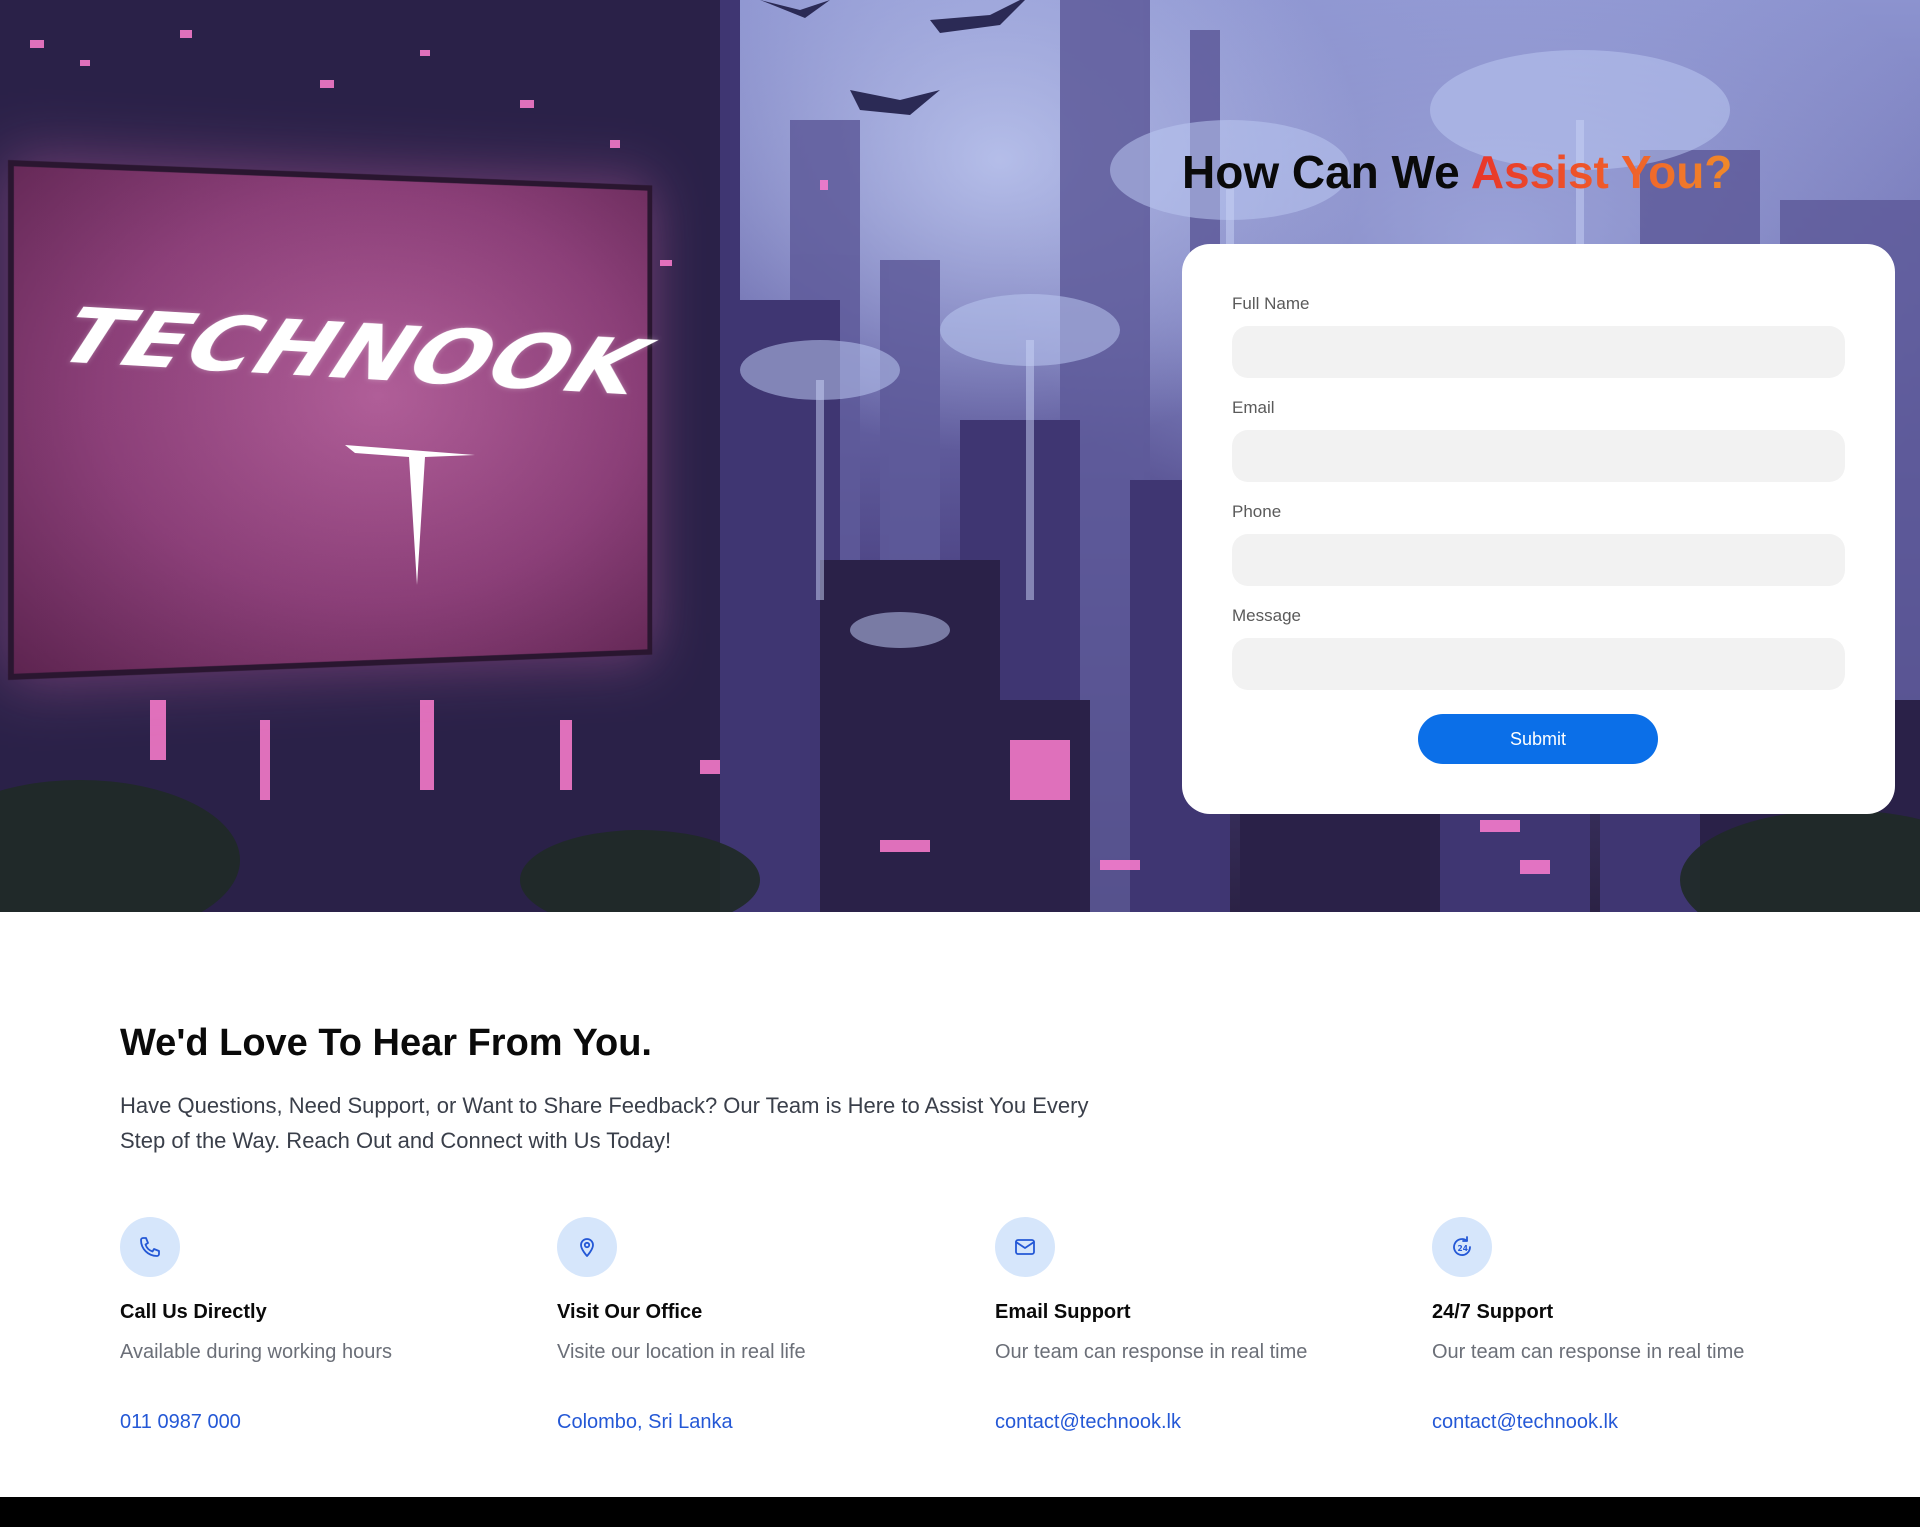  What do you see at coordinates (1538, 739) in the screenshot?
I see `submit-button: Submit` at bounding box center [1538, 739].